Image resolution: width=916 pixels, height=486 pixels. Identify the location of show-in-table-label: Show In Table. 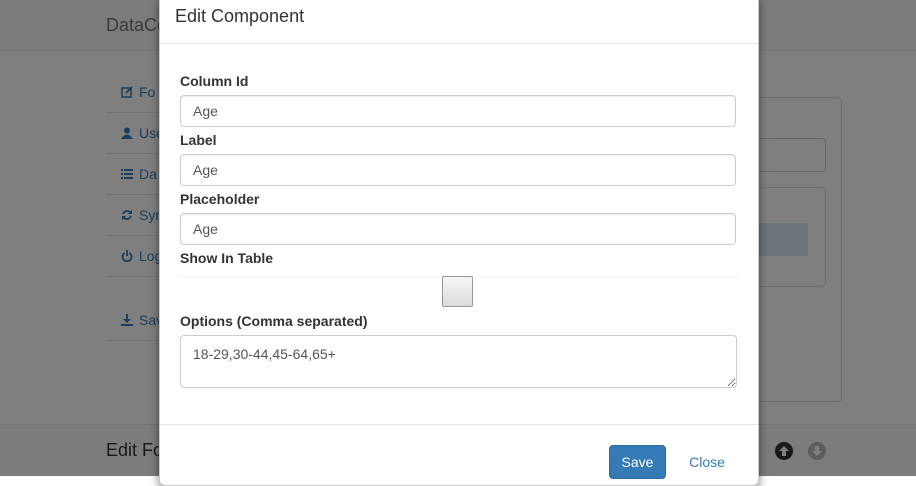
(227, 258).